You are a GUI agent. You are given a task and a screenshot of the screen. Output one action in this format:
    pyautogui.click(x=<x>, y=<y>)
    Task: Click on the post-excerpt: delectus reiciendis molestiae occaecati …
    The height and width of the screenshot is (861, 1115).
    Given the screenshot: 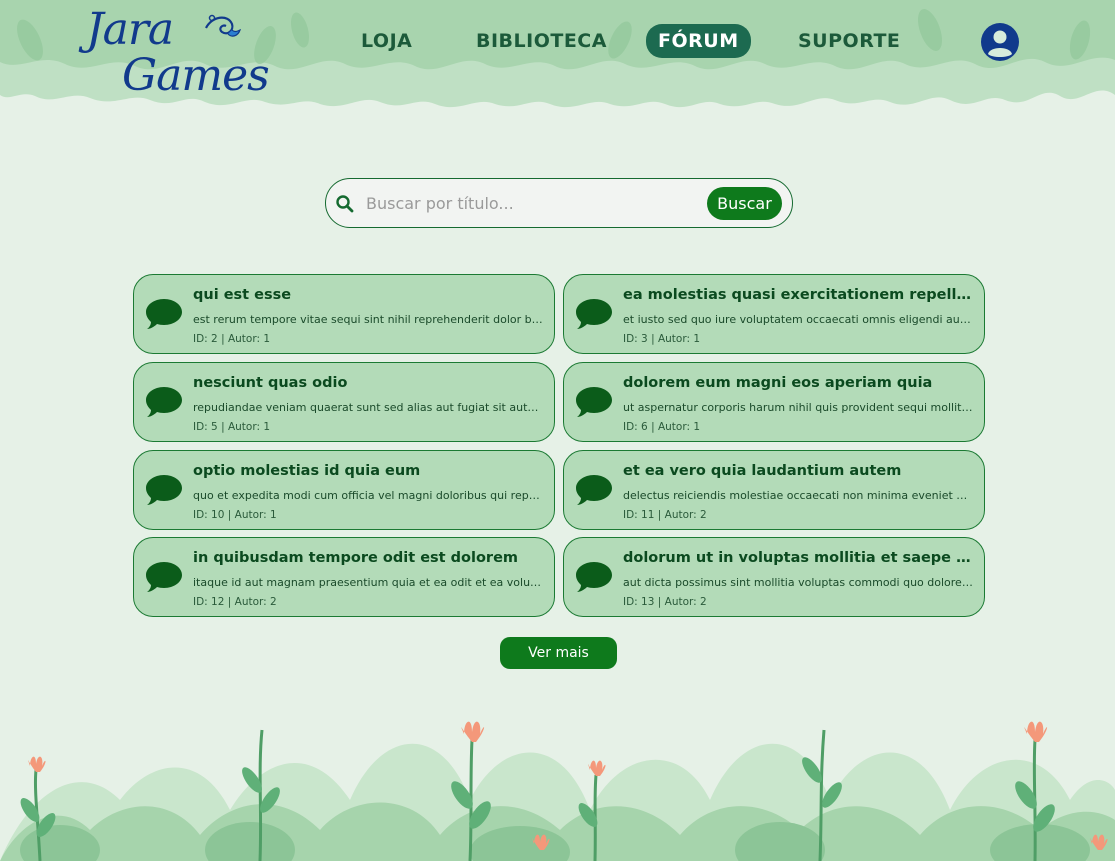 What is the action you would take?
    pyautogui.click(x=798, y=495)
    